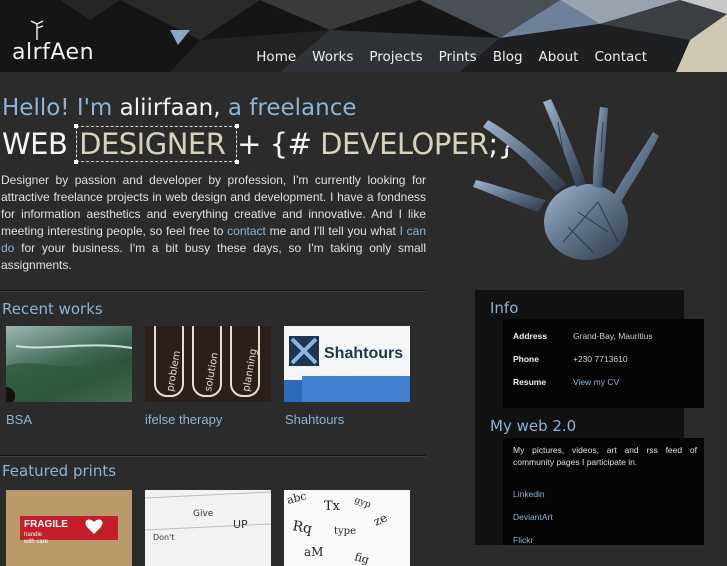 Image resolution: width=727 pixels, height=566 pixels. I want to click on typography-print-image: abc Tx gyp Rq type ze aM fig, so click(337, 528).